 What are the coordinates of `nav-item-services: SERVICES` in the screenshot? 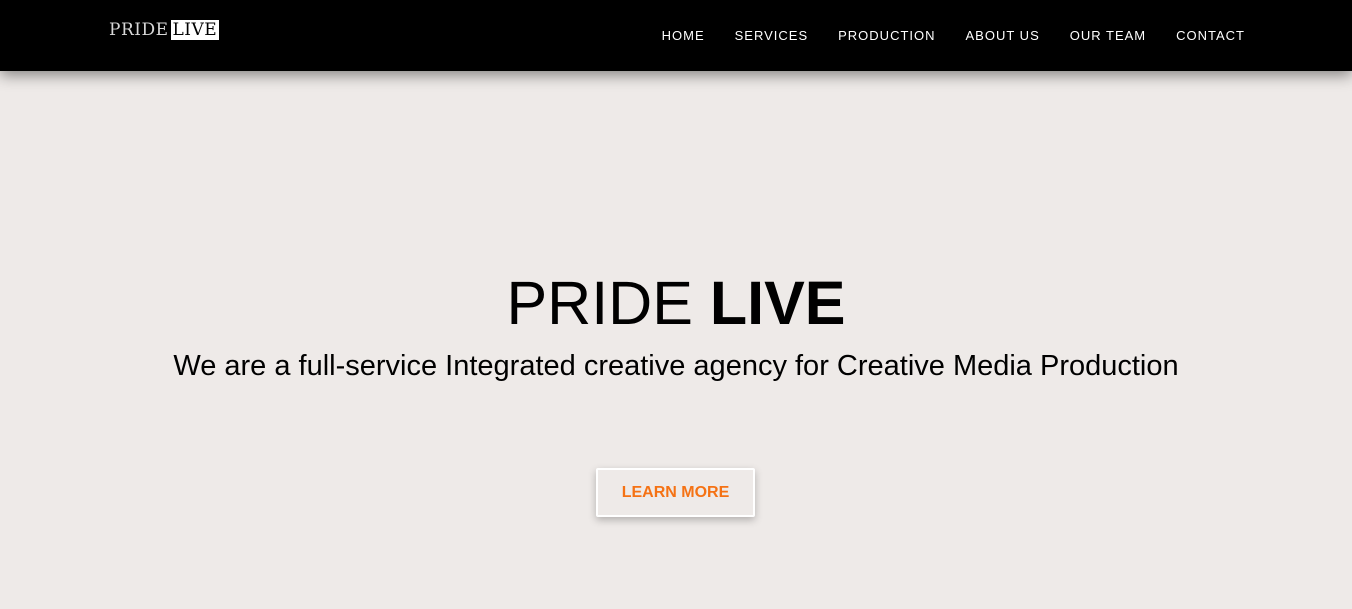 It's located at (772, 35).